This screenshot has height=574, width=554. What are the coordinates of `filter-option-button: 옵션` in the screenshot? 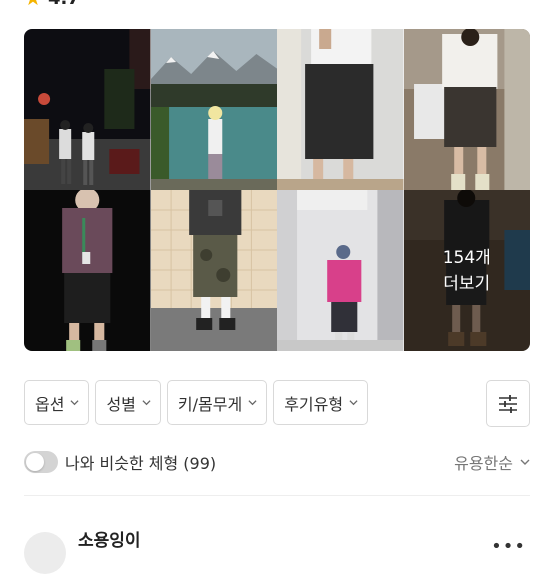 It's located at (57, 402).